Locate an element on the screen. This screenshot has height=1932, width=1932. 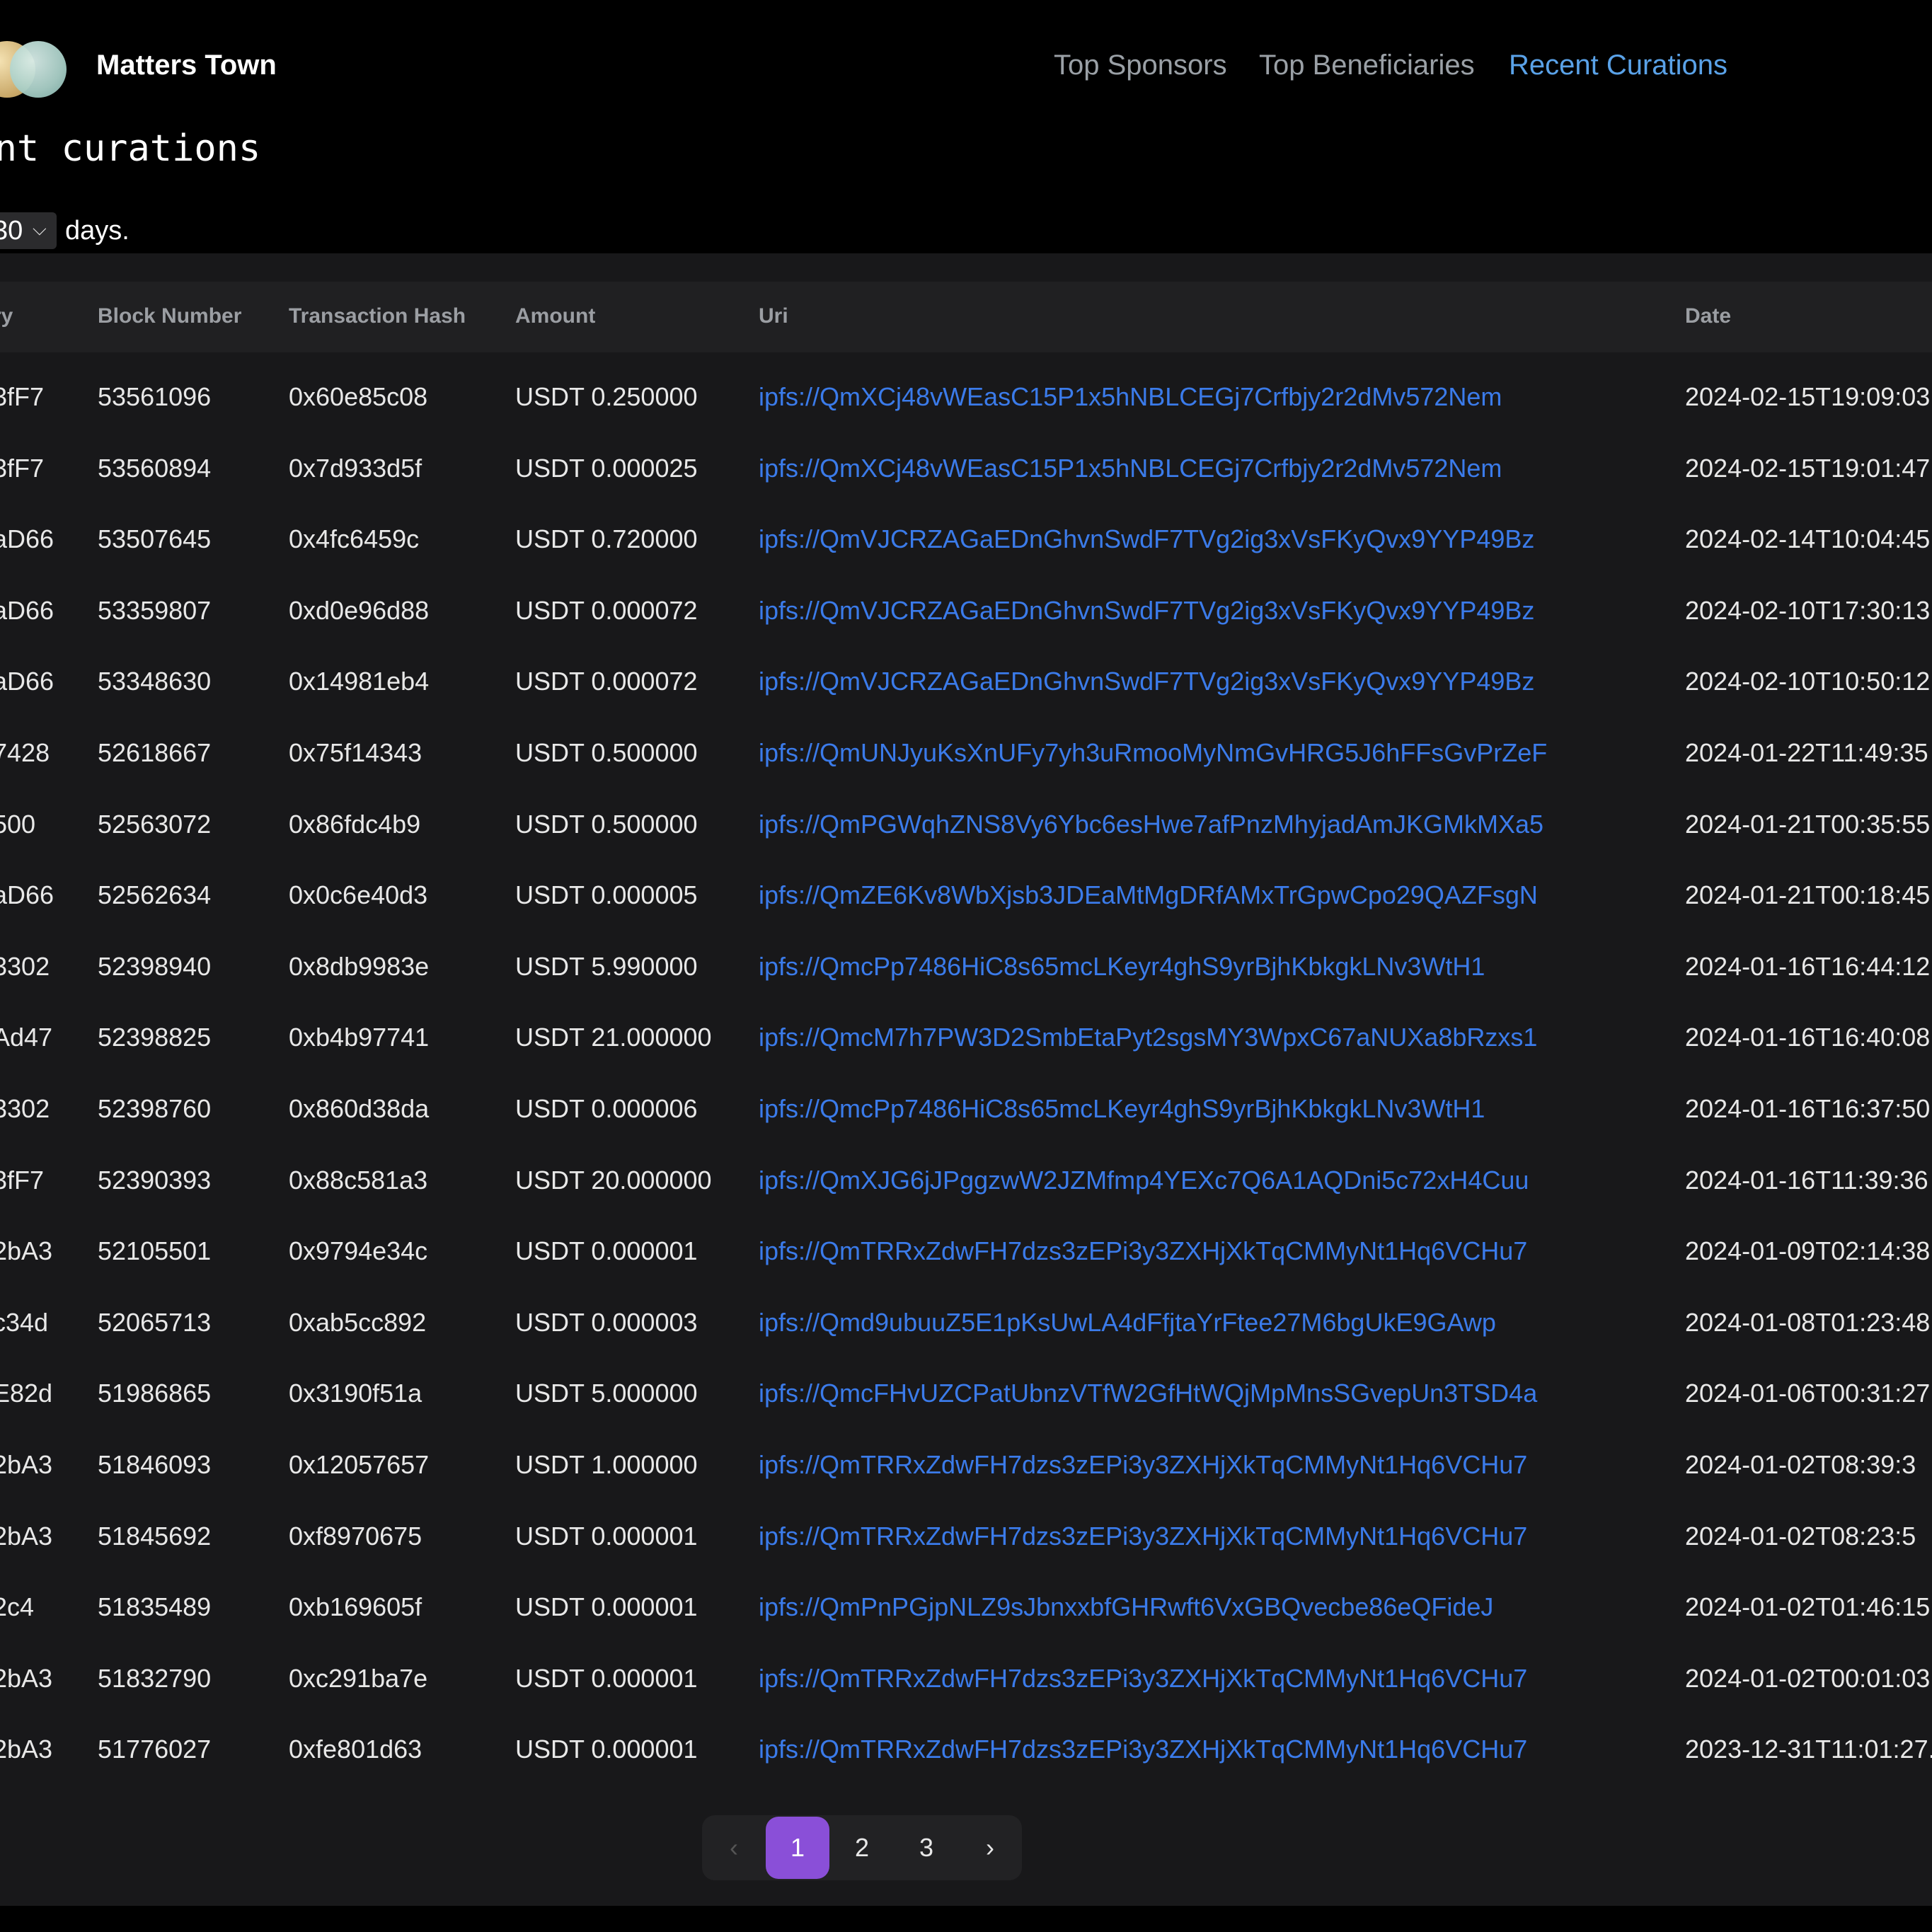
date-cell: 2024-01-16T16:40:08 is located at coordinates (1808, 1037).